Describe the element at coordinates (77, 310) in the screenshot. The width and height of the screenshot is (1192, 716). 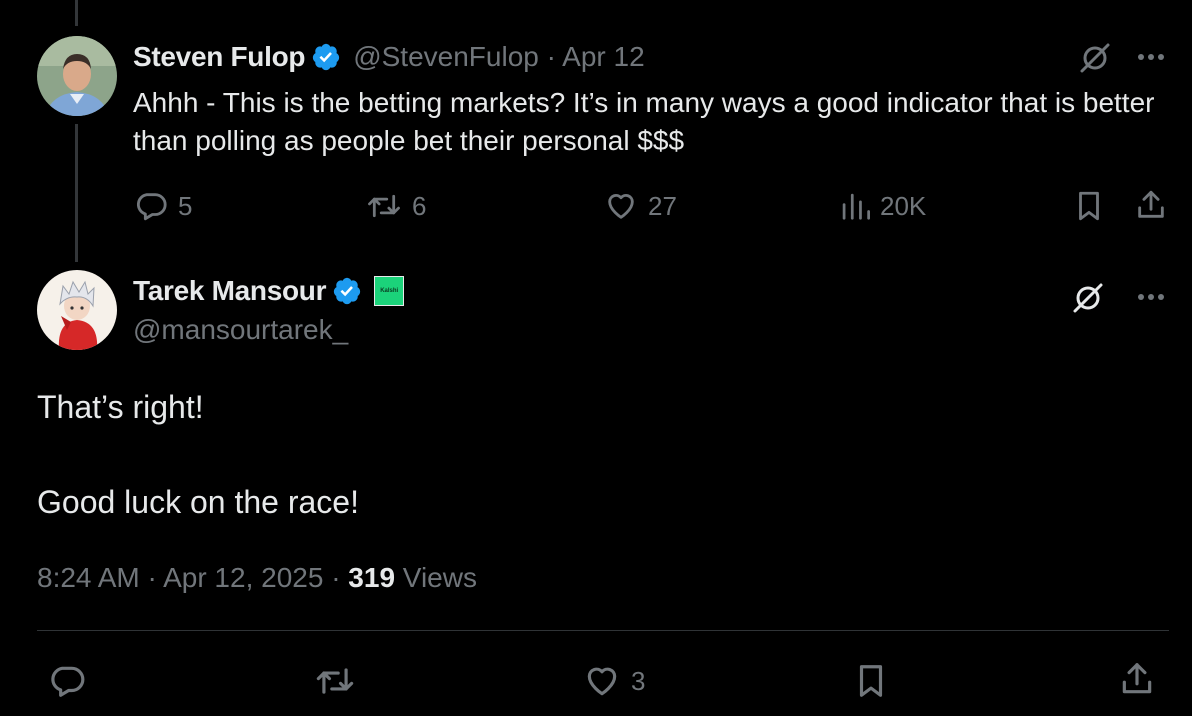
I see `avatar-tarek-mansour` at that location.